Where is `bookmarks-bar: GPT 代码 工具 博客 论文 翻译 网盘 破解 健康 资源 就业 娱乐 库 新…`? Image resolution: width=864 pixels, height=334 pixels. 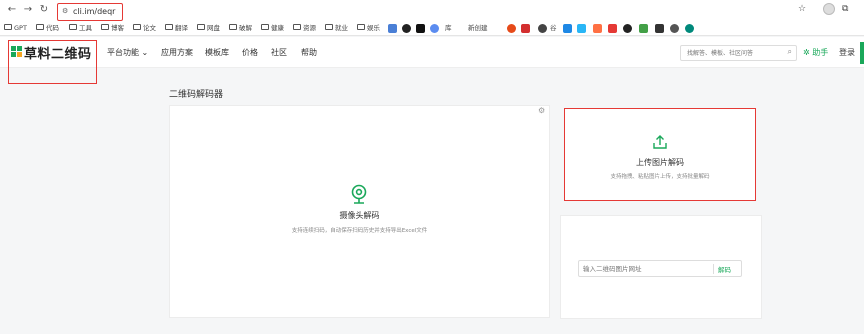 bookmarks-bar: GPT 代码 工具 博客 论文 翻译 网盘 破解 健康 资源 就业 娱乐 库 新… is located at coordinates (432, 28).